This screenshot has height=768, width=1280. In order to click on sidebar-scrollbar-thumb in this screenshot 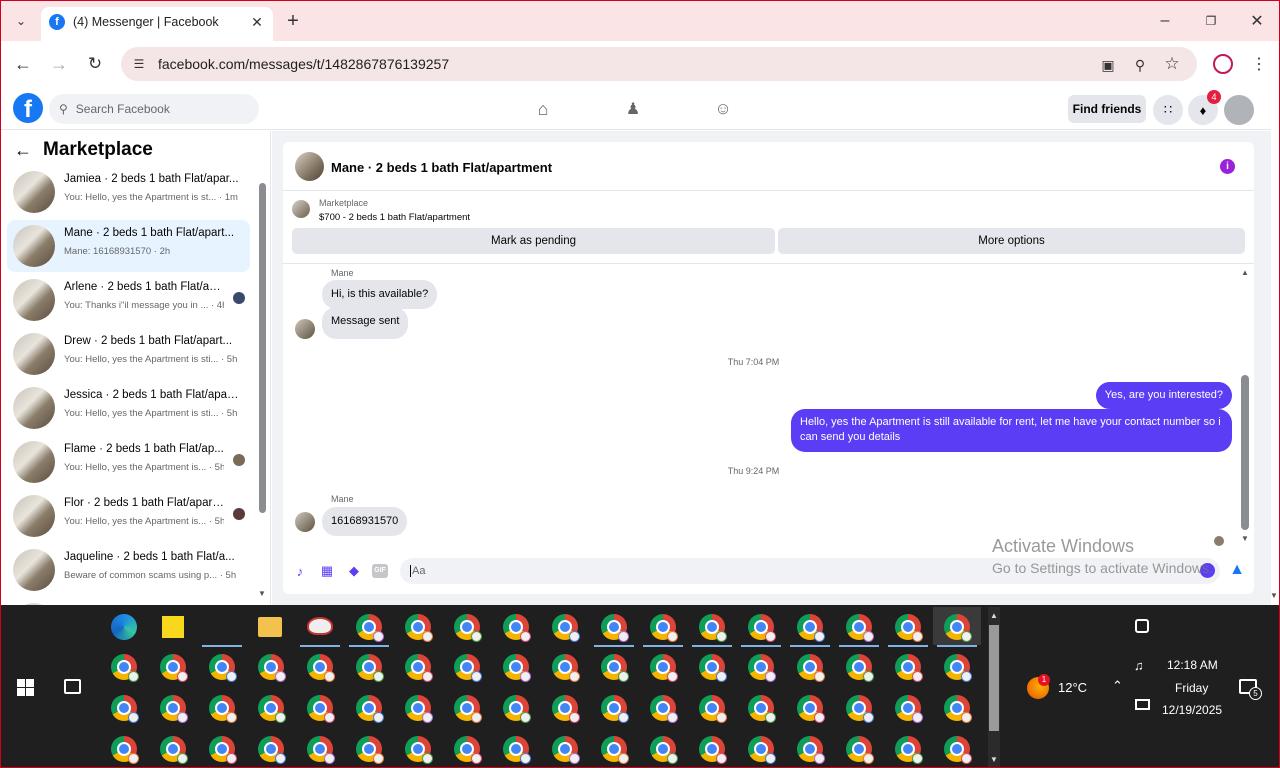, I will do `click(262, 348)`.